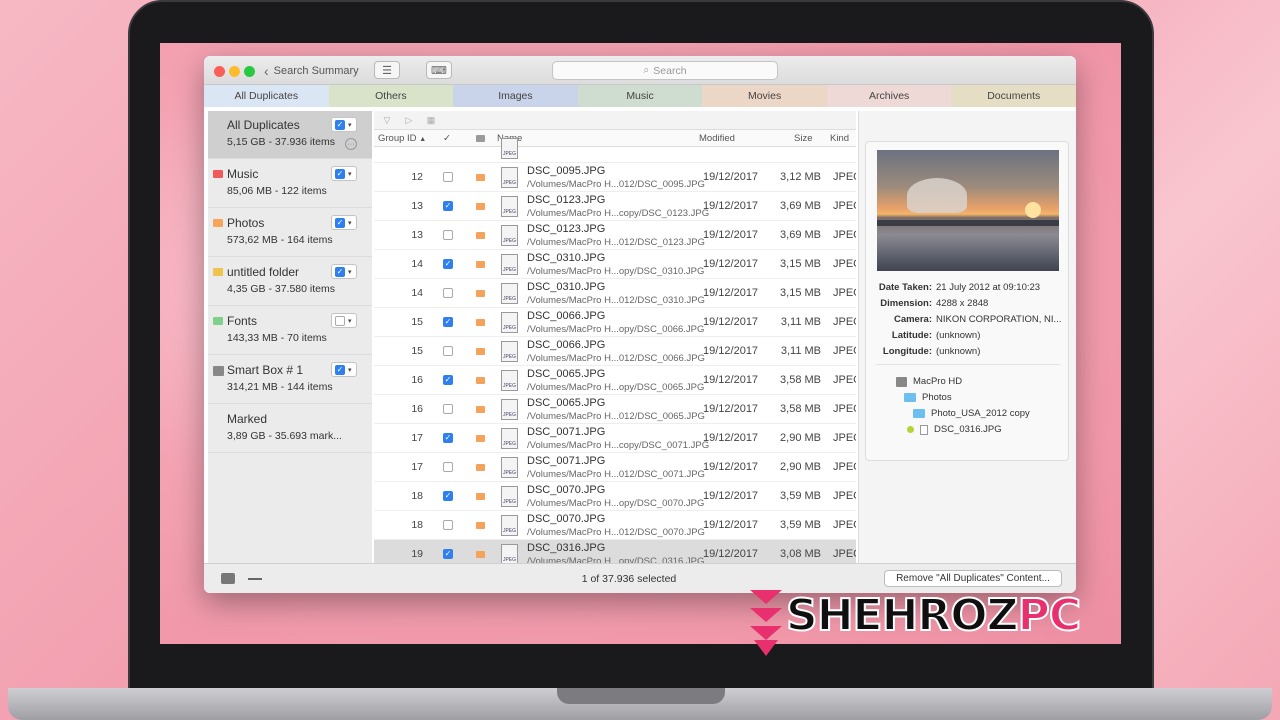 Image resolution: width=1280 pixels, height=720 pixels. I want to click on watermark-part1: SHEHROZ, so click(902, 615).